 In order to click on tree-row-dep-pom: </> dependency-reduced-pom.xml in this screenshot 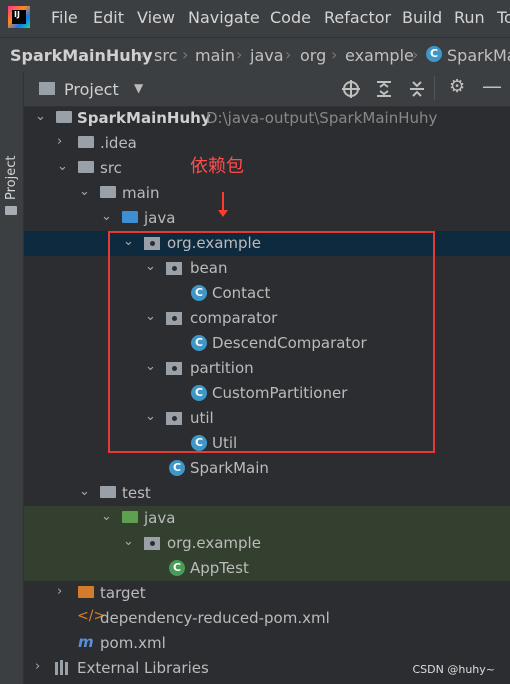, I will do `click(267, 618)`.